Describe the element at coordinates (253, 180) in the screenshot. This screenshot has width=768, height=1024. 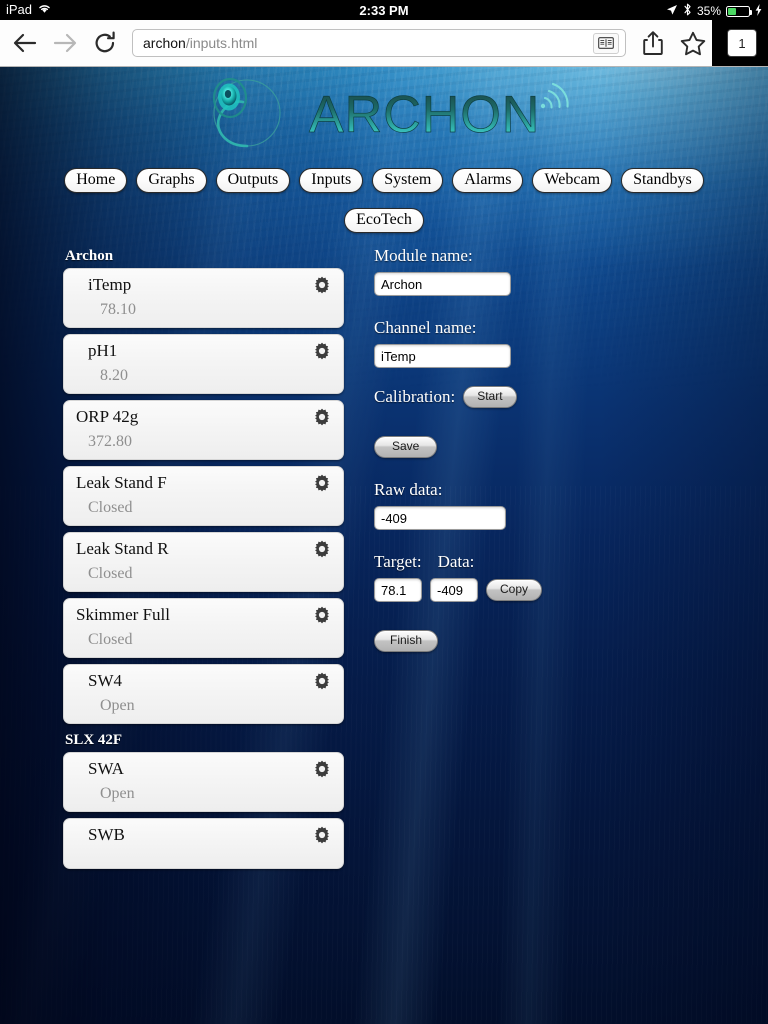
I see `nav-outputs: Outputs` at that location.